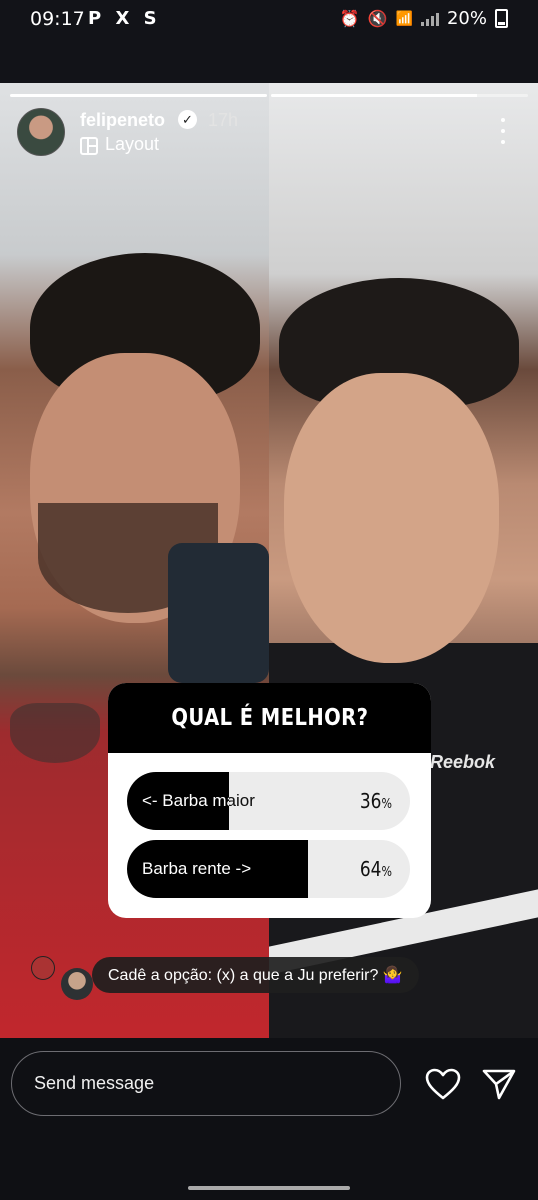 The width and height of the screenshot is (538, 1200). Describe the element at coordinates (268, 869) in the screenshot. I see `poll-option: Barba rente -> 64%` at that location.